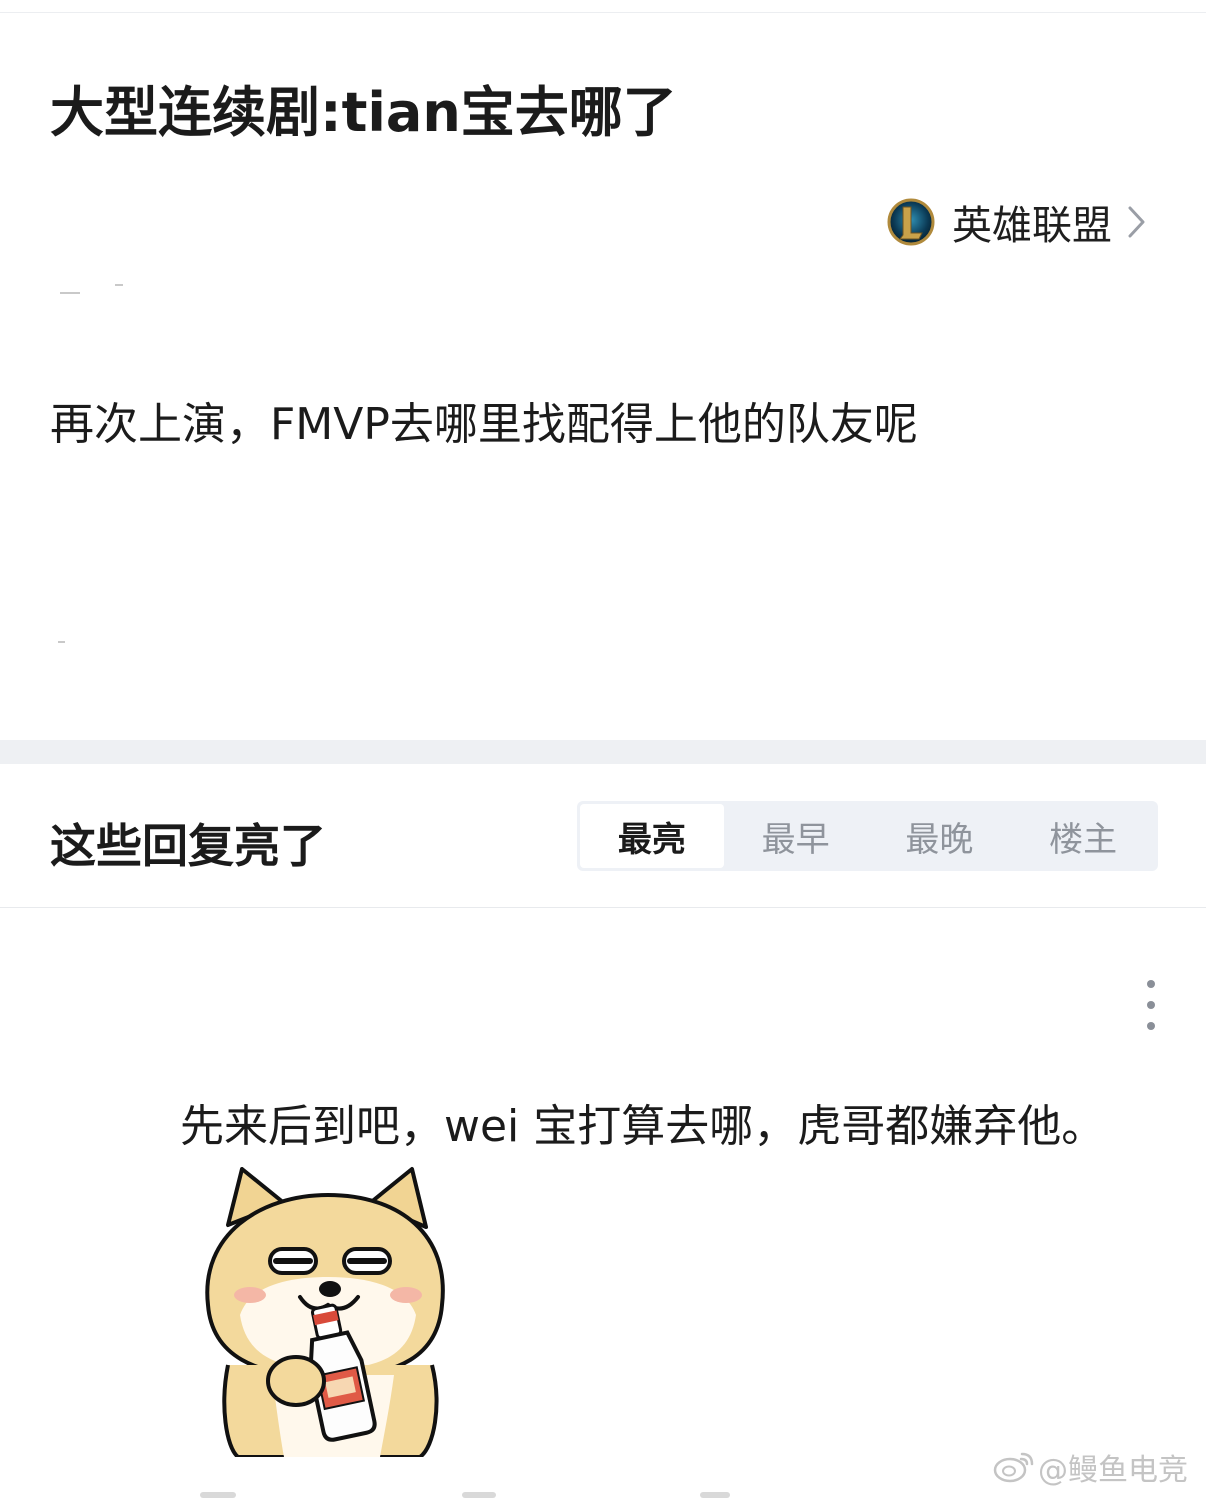  I want to click on top-border, so click(603, 12).